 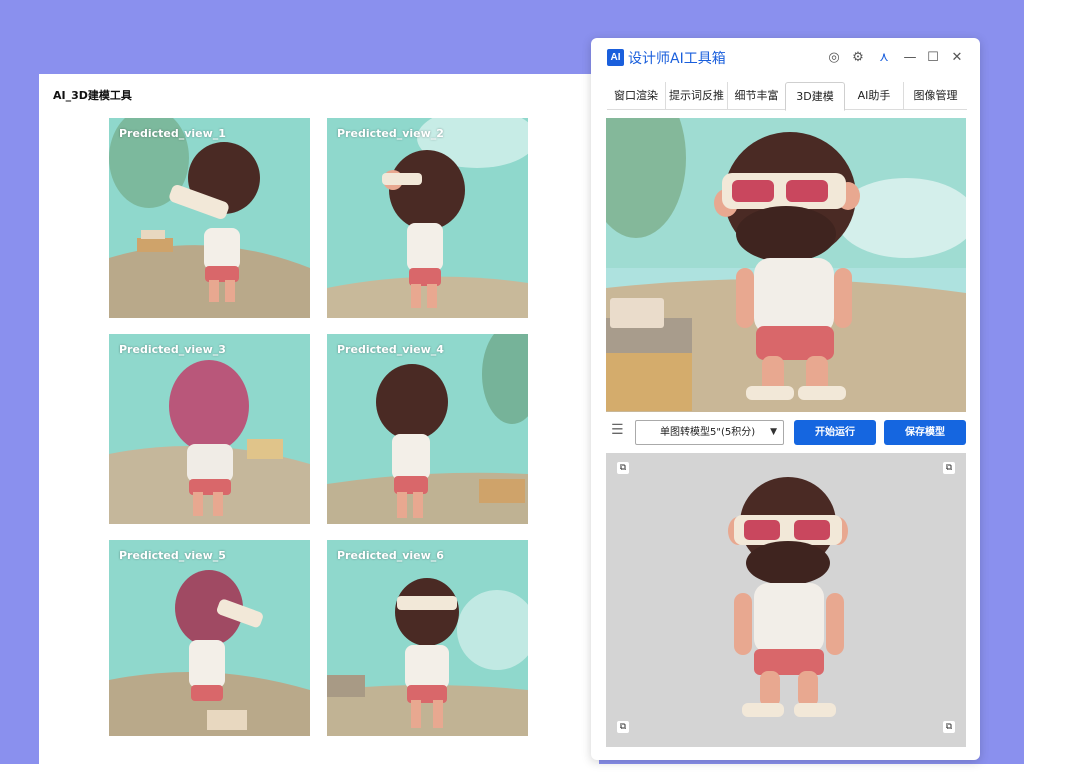 I want to click on tab-3d-modeling: 3D建模, so click(x=815, y=96).